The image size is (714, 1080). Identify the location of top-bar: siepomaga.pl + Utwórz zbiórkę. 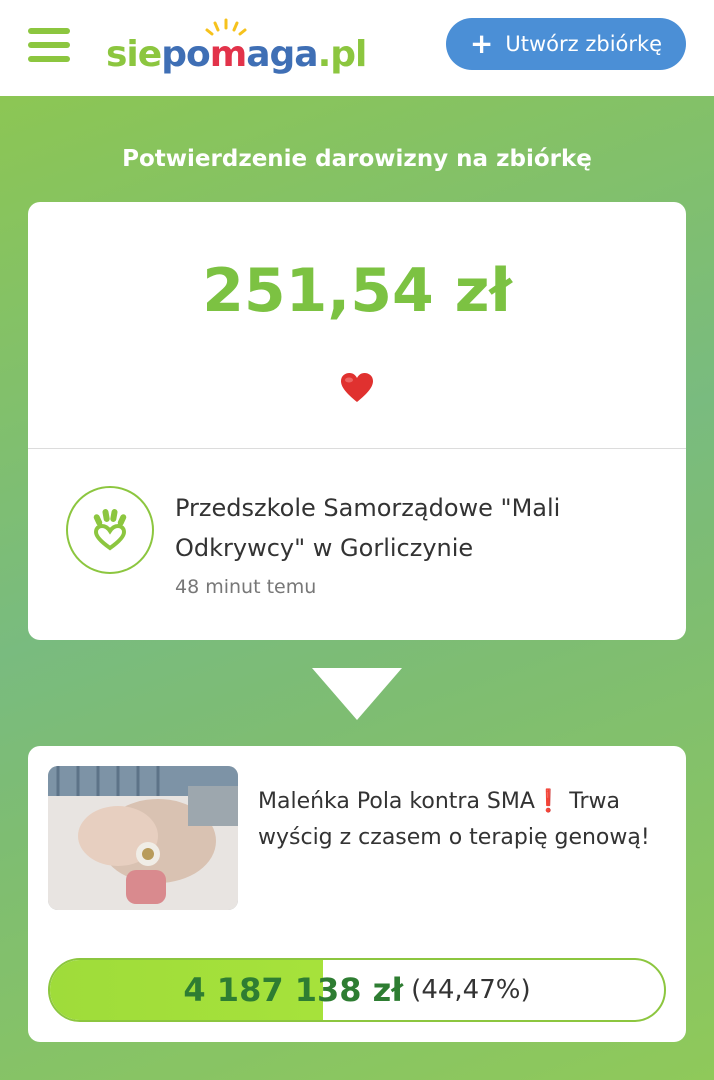
(357, 48).